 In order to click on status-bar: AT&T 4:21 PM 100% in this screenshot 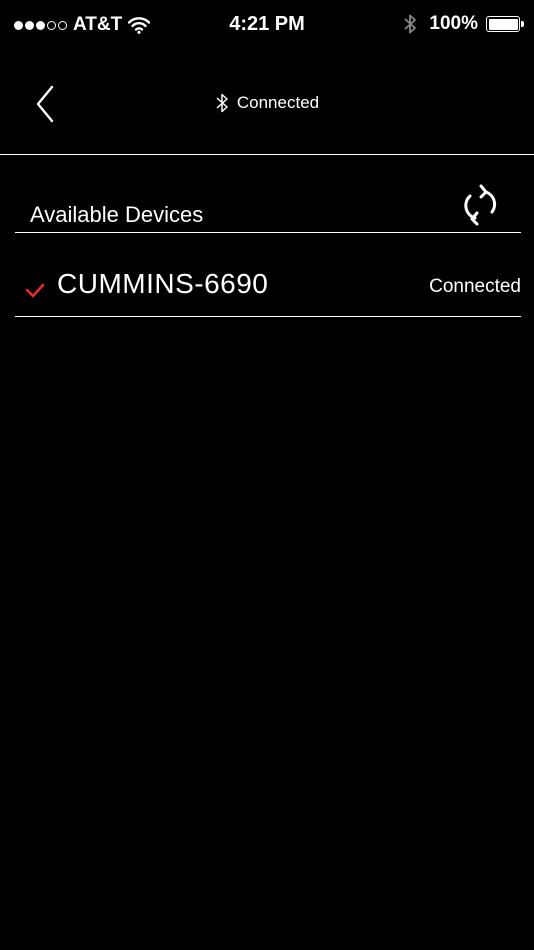, I will do `click(267, 26)`.